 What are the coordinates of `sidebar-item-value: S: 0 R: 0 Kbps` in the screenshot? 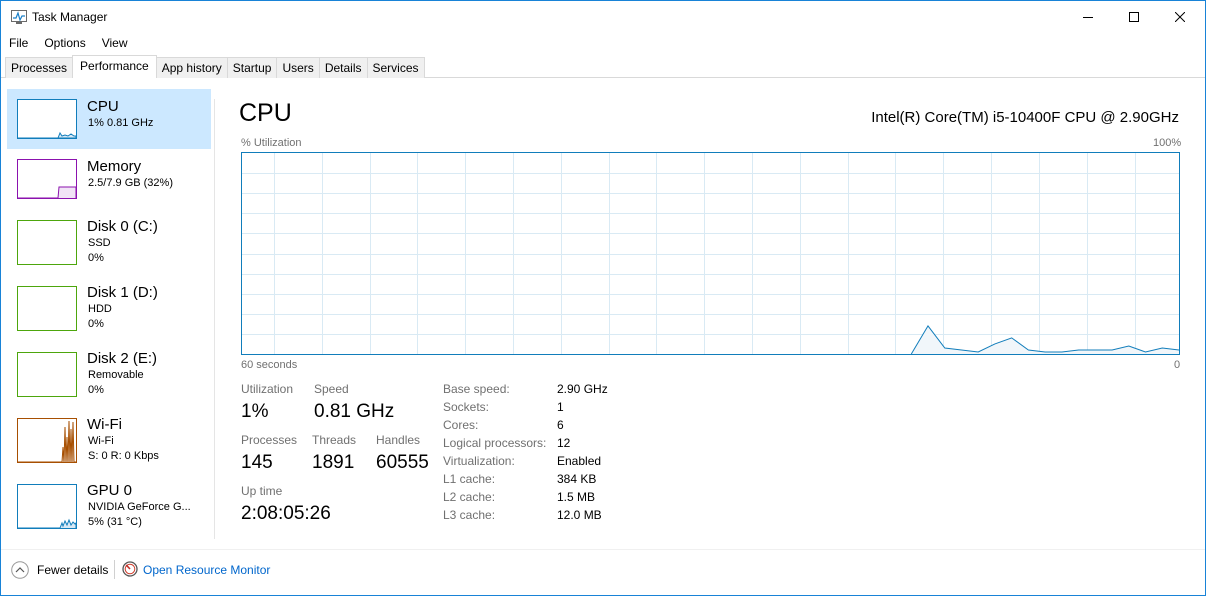 It's located at (123, 456).